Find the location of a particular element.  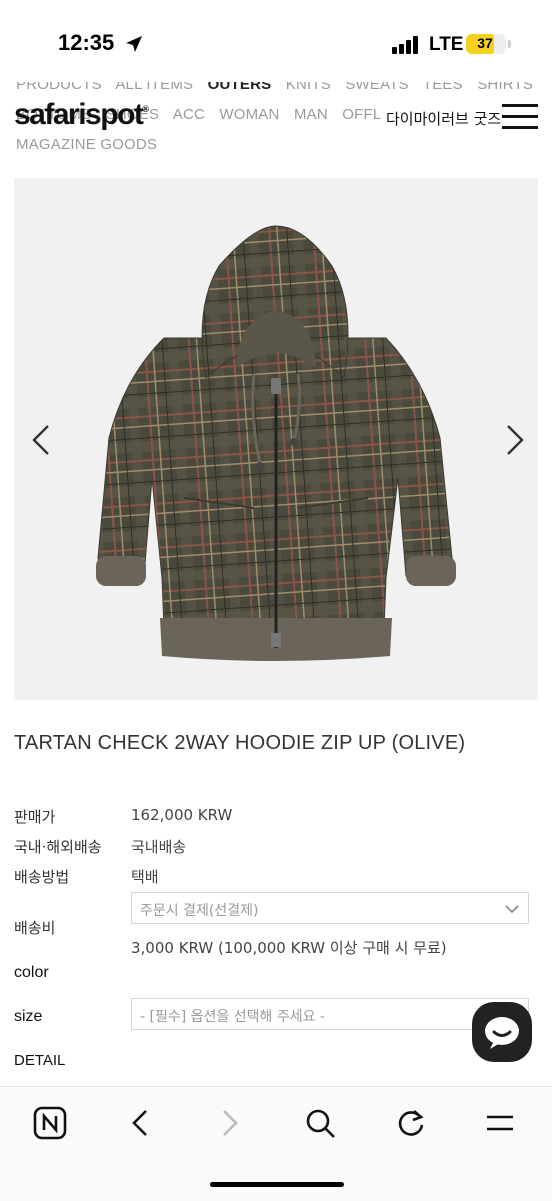

logo-text: safarispot is located at coordinates (79, 114).